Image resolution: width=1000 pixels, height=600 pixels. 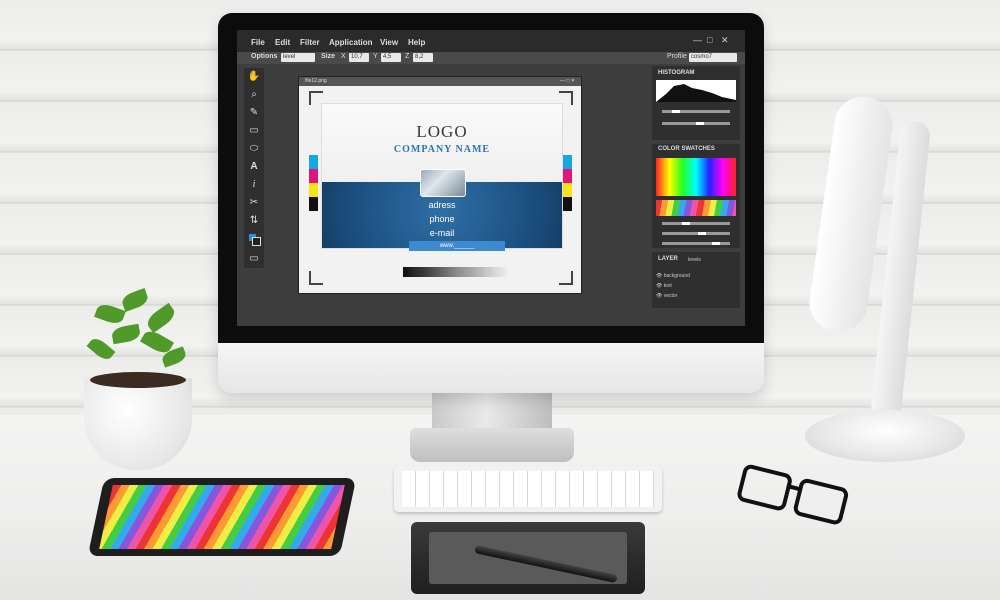 I want to click on z-label: Z, so click(x=407, y=56).